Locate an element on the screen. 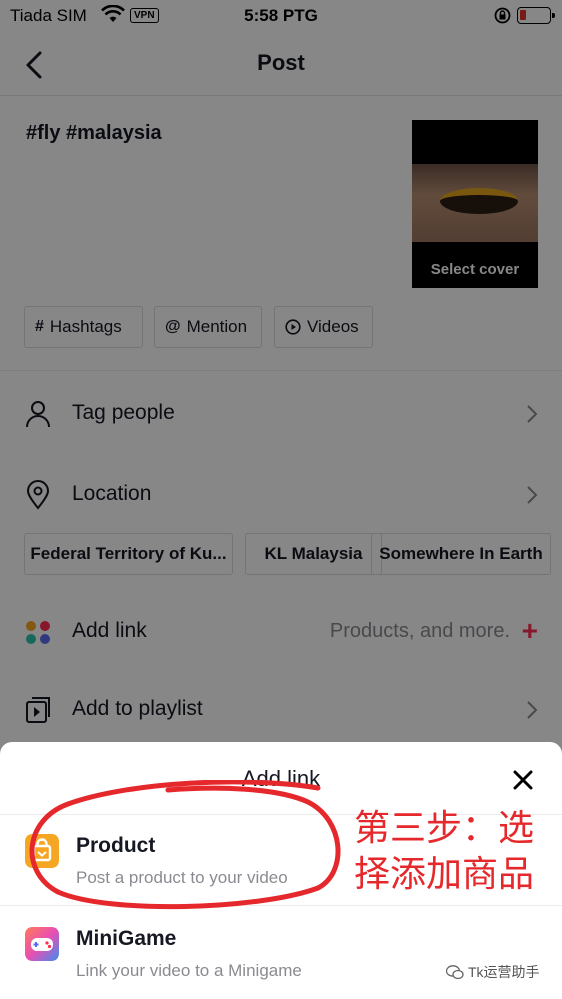 Image resolution: width=562 pixels, height=999 pixels. wechat-icon is located at coordinates (455, 971).